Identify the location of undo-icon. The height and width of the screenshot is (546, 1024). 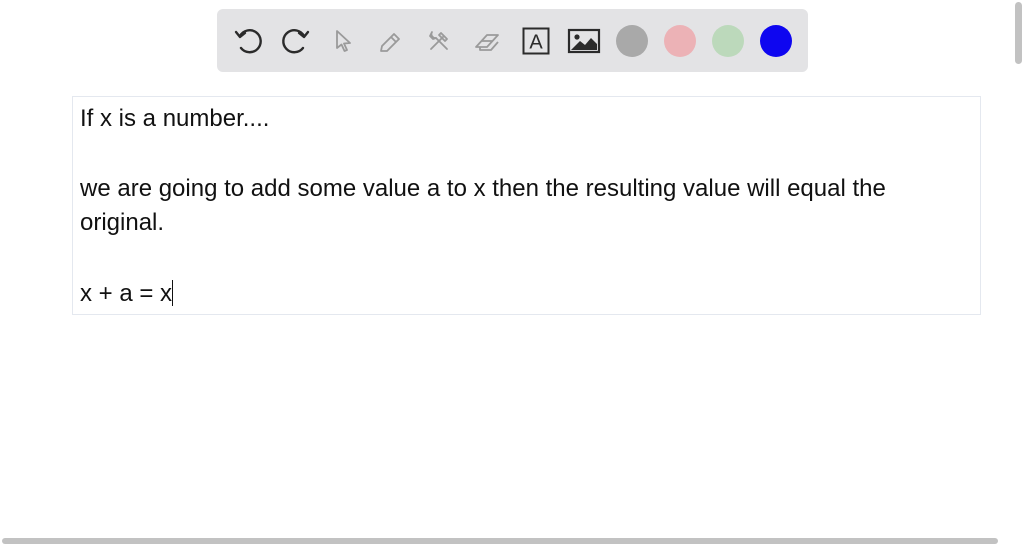
(248, 41).